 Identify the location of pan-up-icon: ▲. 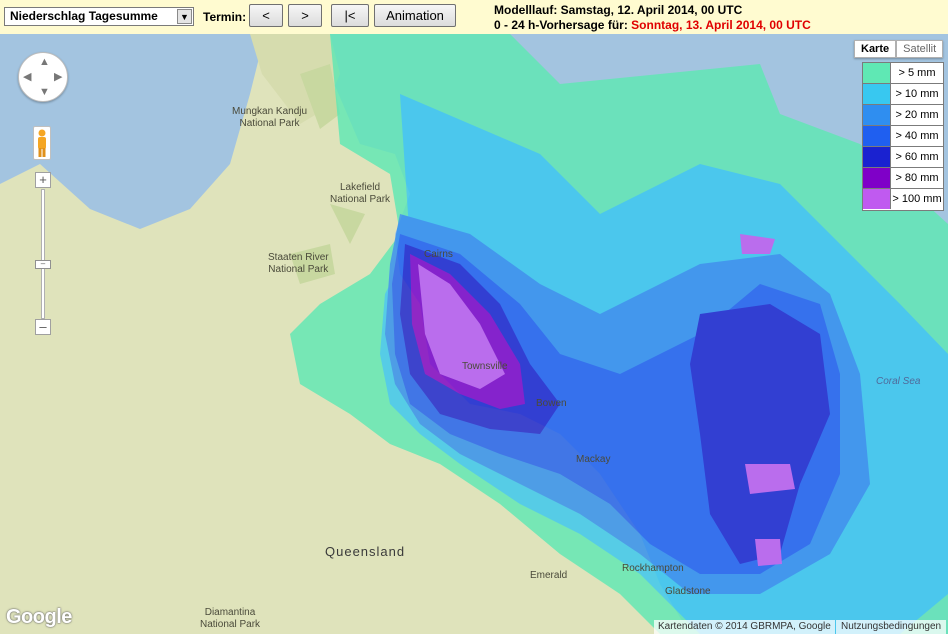
(44, 62).